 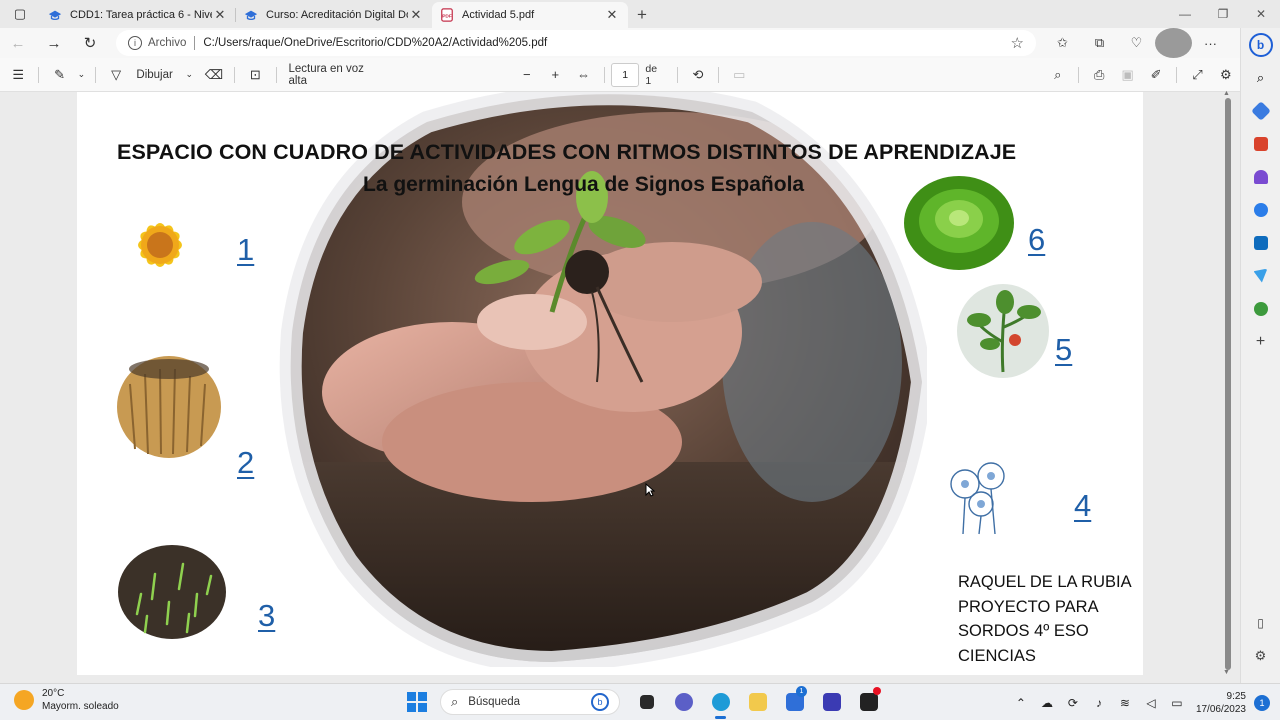 What do you see at coordinates (642, 15) in the screenshot?
I see `new-tab-button: +` at bounding box center [642, 15].